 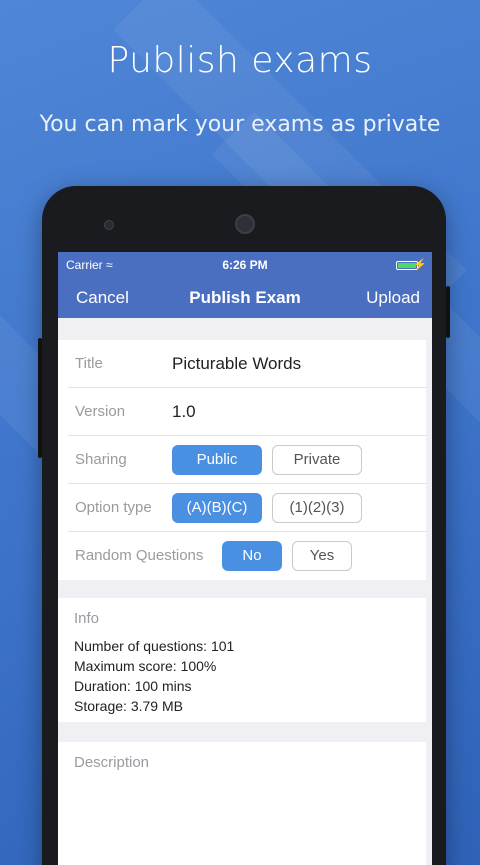 What do you see at coordinates (448, 312) in the screenshot?
I see `phone-power-button` at bounding box center [448, 312].